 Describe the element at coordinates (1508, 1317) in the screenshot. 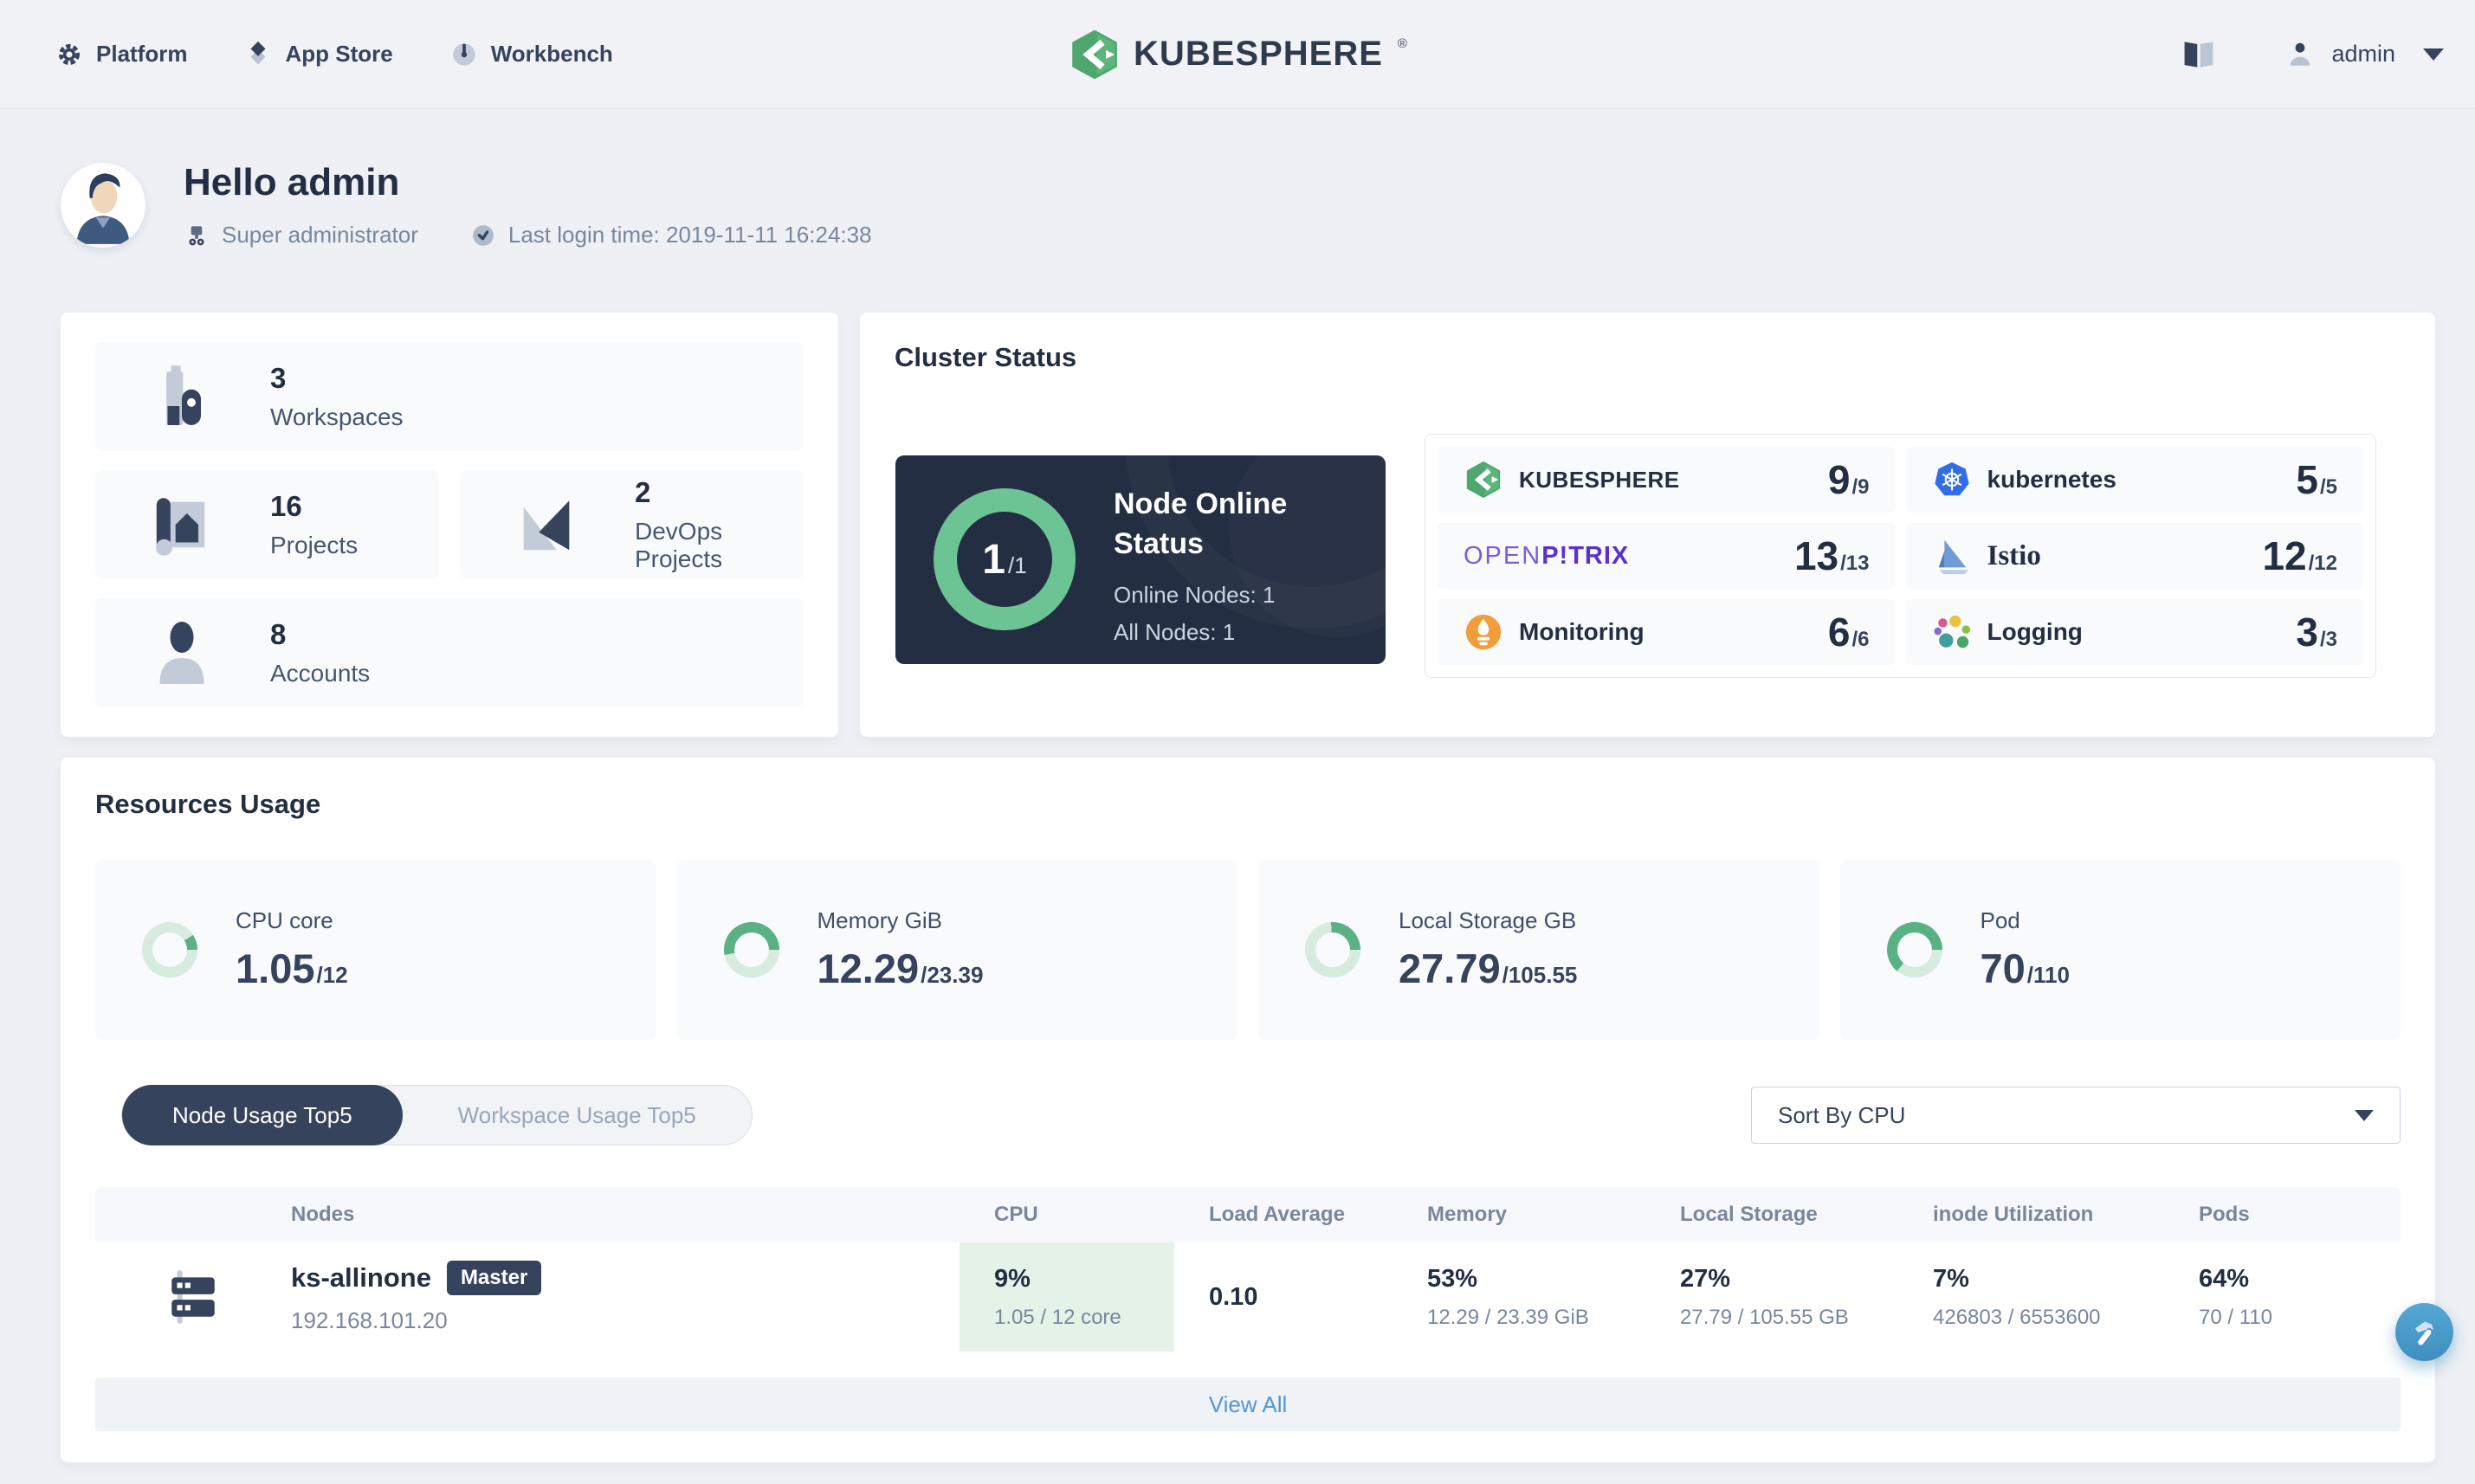

I see `memory-detail: 12.29 / 23.39 GiB` at that location.